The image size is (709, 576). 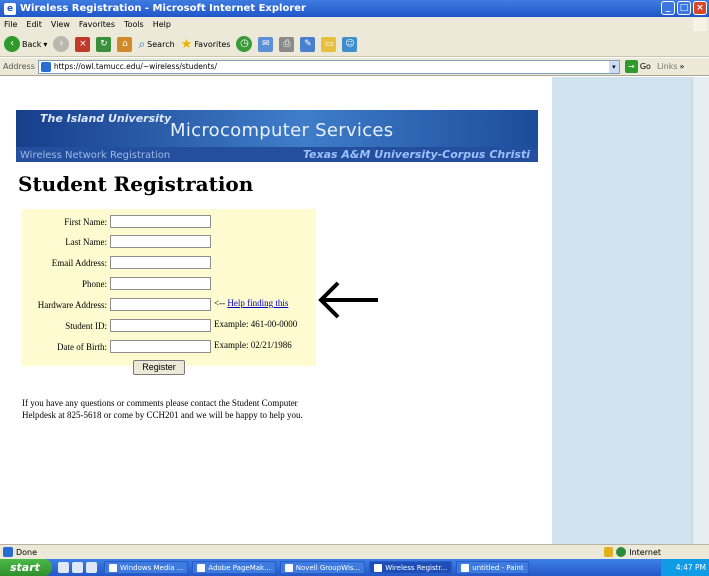 I want to click on menu-bar: File Edit View Favorites Tools Help, so click(x=354, y=24).